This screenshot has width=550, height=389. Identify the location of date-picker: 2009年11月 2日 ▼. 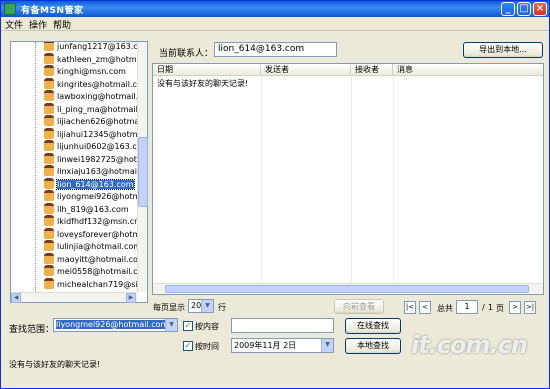
(282, 345).